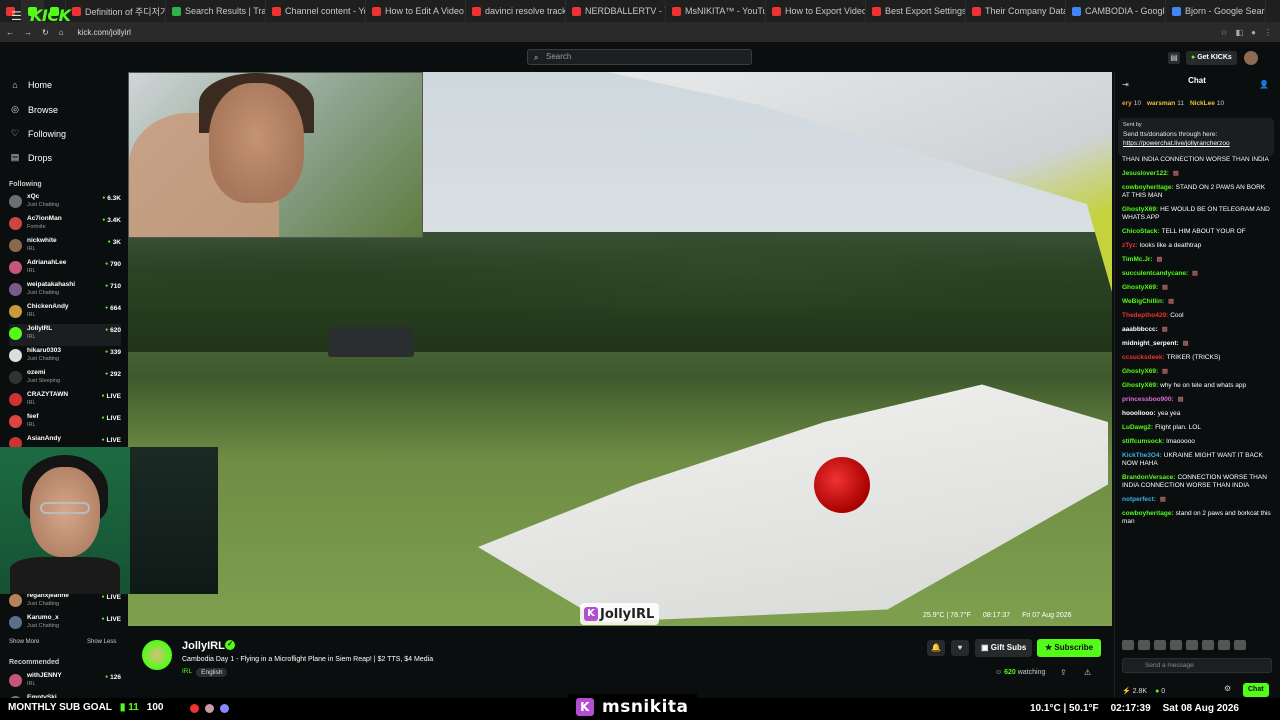  I want to click on browser-tab: Search Results | Trainin×, so click(216, 11).